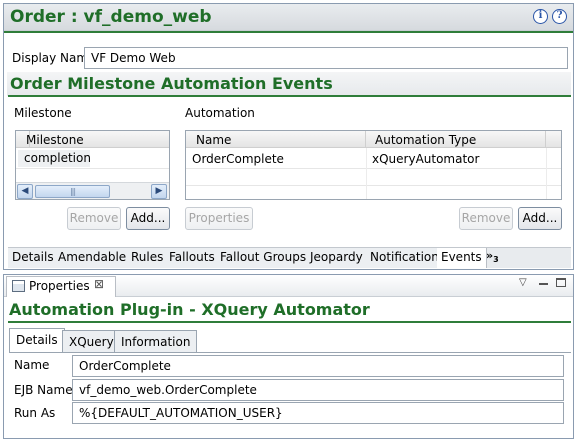 The width and height of the screenshot is (577, 443). I want to click on display-name-input: VF Demo Web, so click(326, 58).